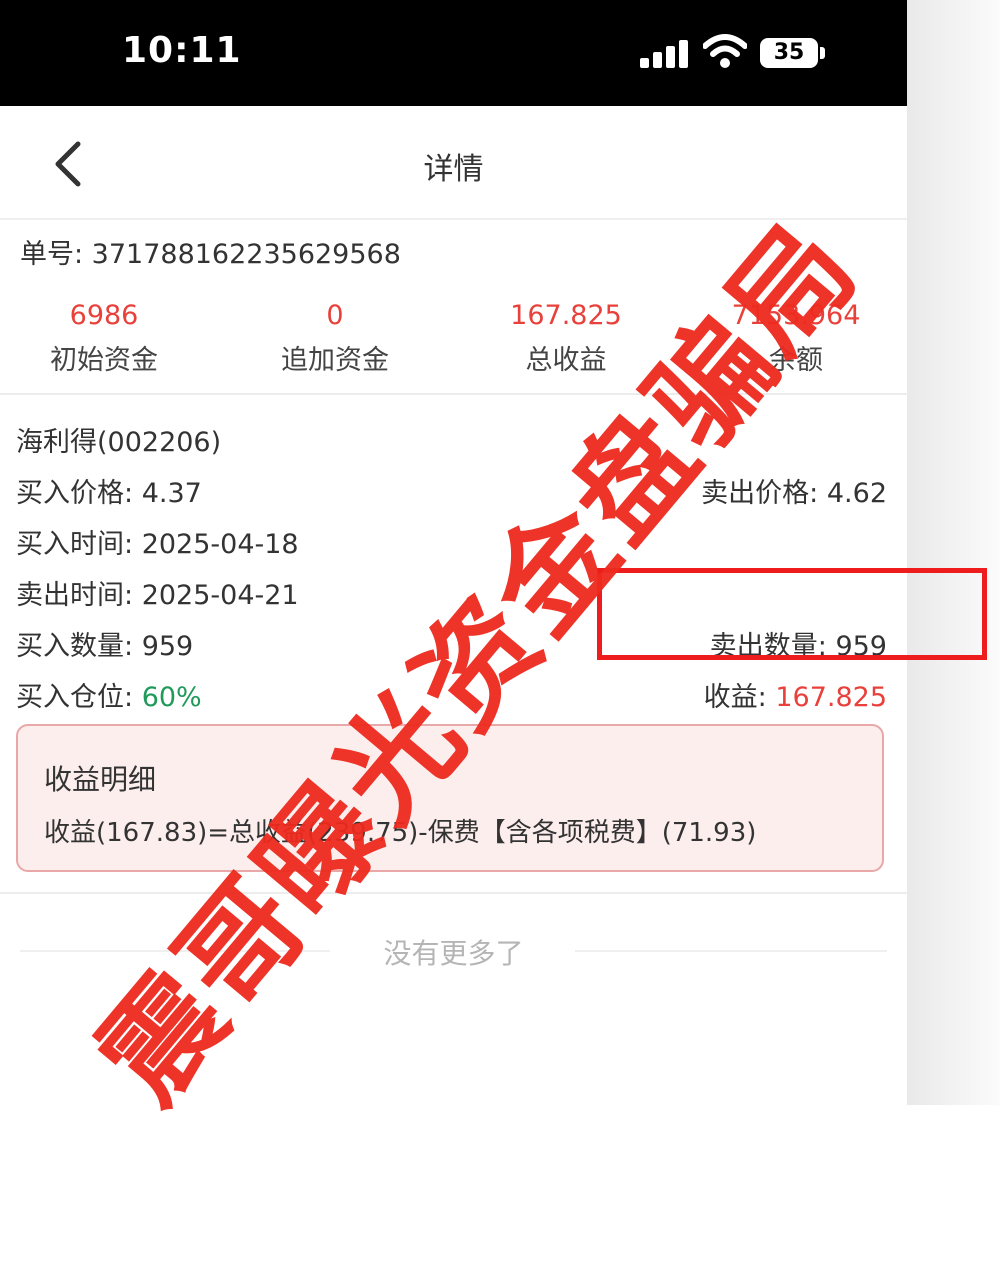 This screenshot has height=1275, width=1000. Describe the element at coordinates (119, 442) in the screenshot. I see `stock-name: 海利得(002206)` at that location.